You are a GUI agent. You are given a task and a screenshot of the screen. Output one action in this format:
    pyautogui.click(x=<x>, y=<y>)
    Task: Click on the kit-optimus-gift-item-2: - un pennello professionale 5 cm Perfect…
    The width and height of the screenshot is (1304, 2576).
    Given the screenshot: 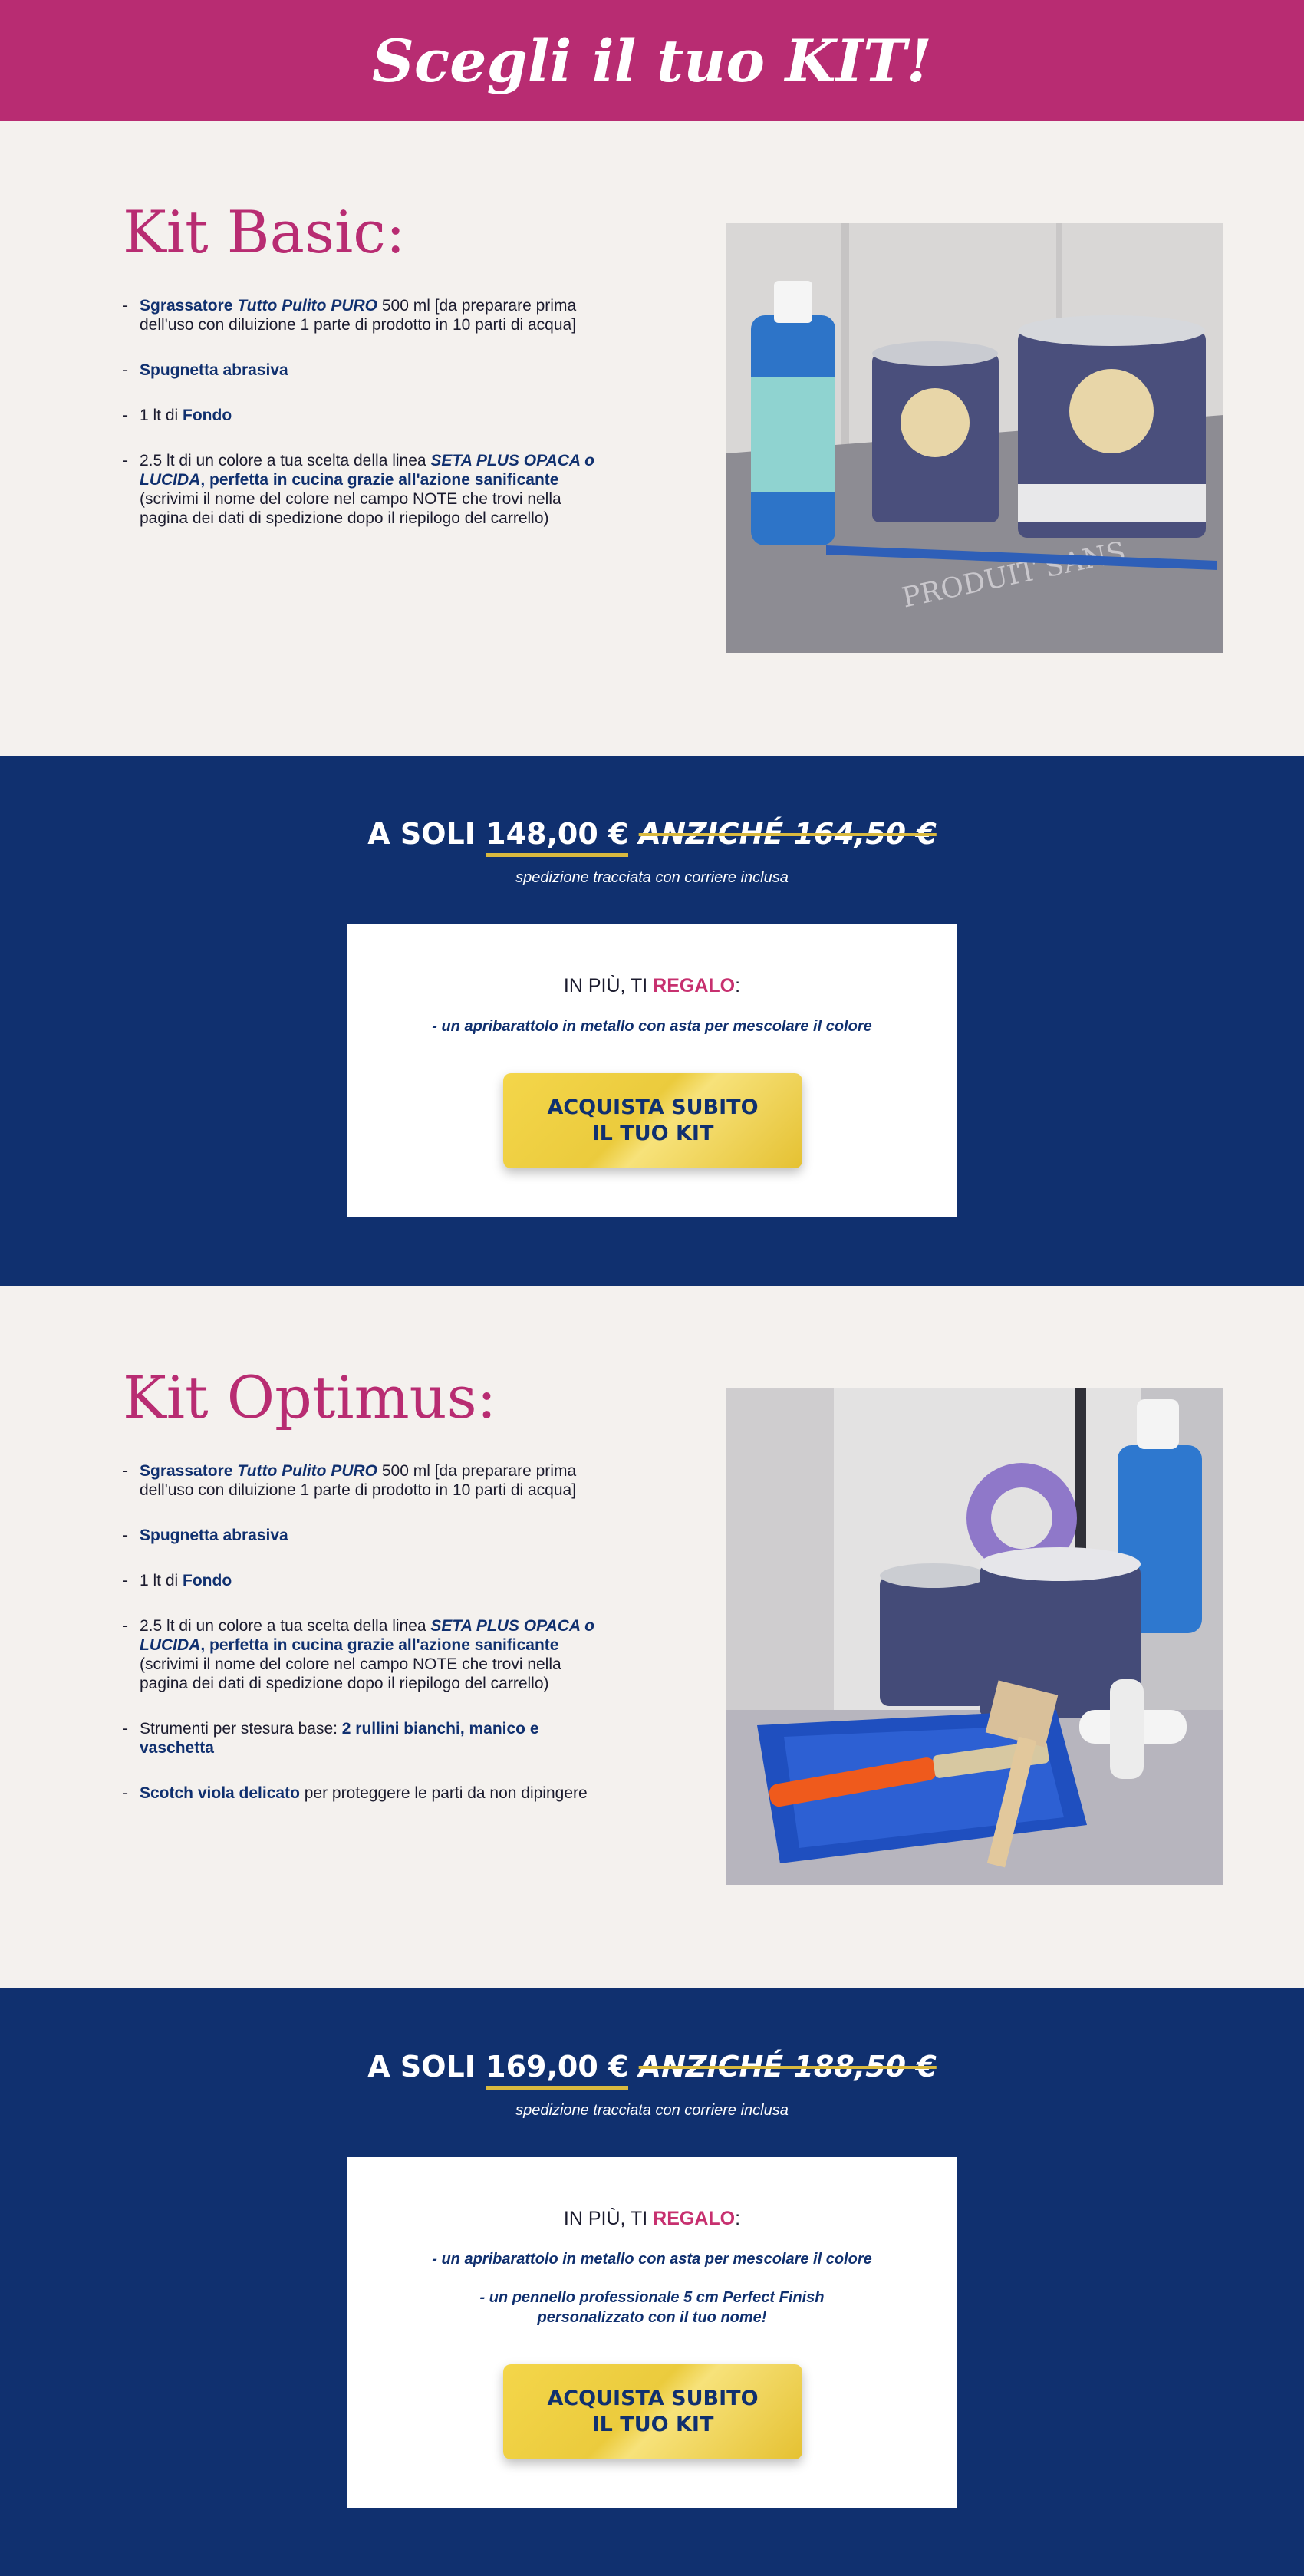 What is the action you would take?
    pyautogui.click(x=652, y=2307)
    